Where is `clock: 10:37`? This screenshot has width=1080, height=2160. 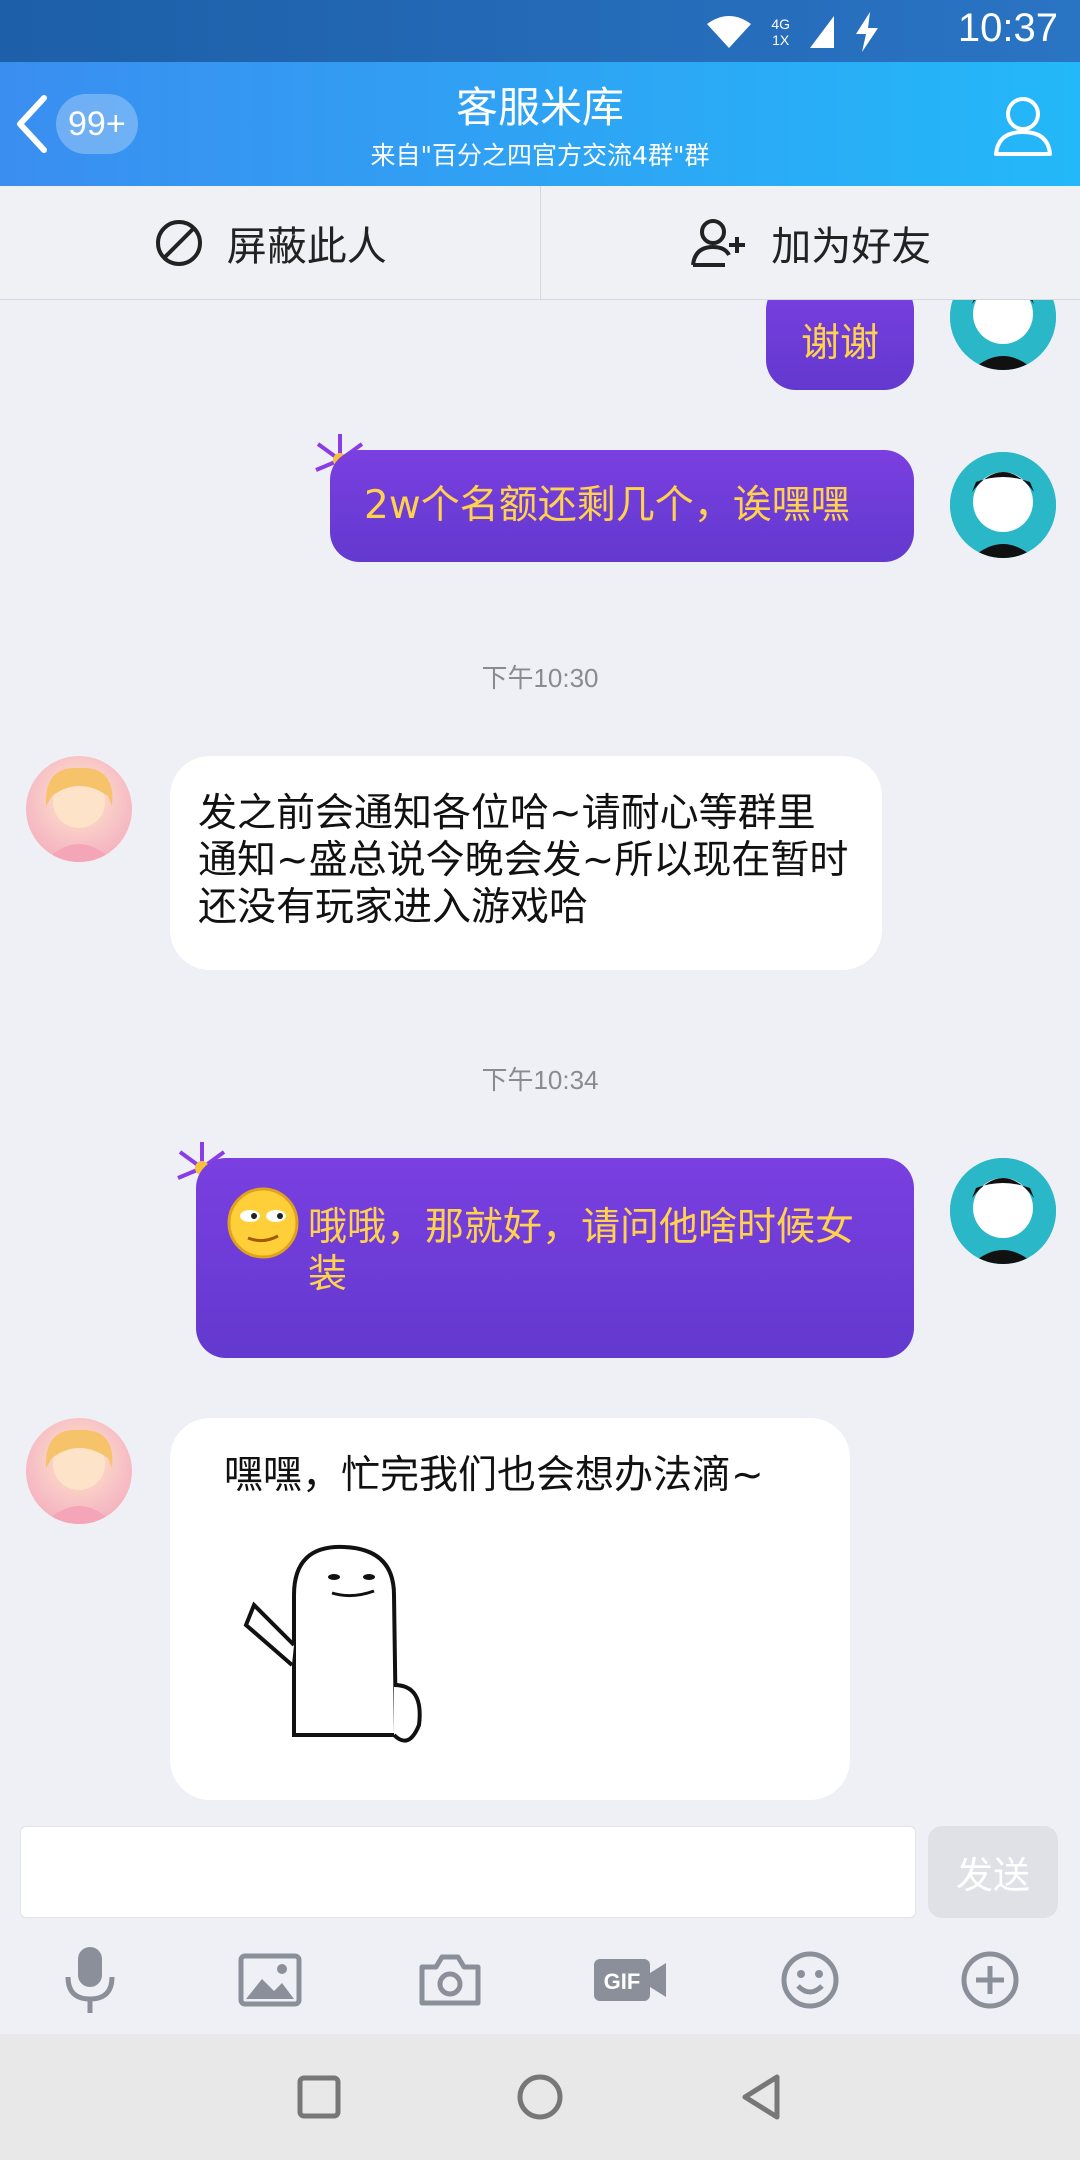
clock: 10:37 is located at coordinates (1007, 28).